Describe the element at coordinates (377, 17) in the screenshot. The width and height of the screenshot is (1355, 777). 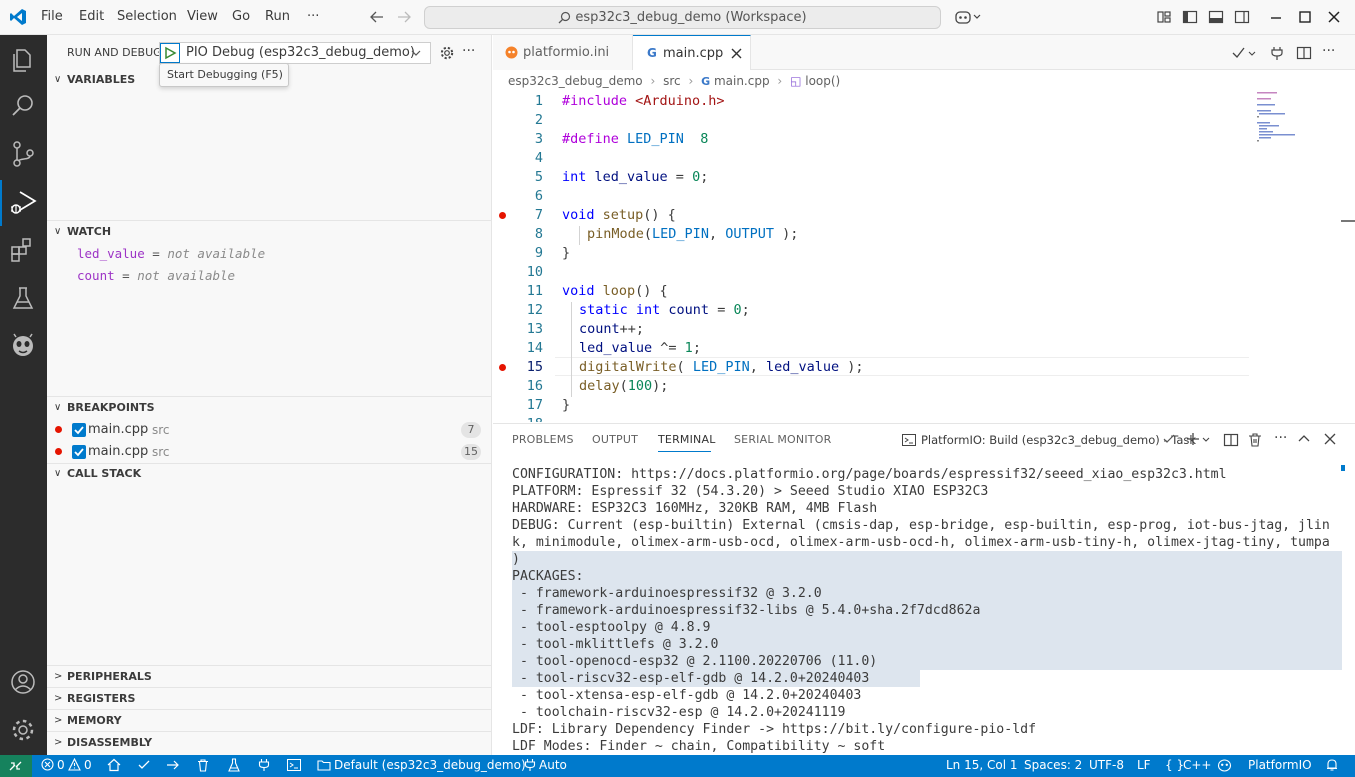
I see `back-arrow-icon` at that location.